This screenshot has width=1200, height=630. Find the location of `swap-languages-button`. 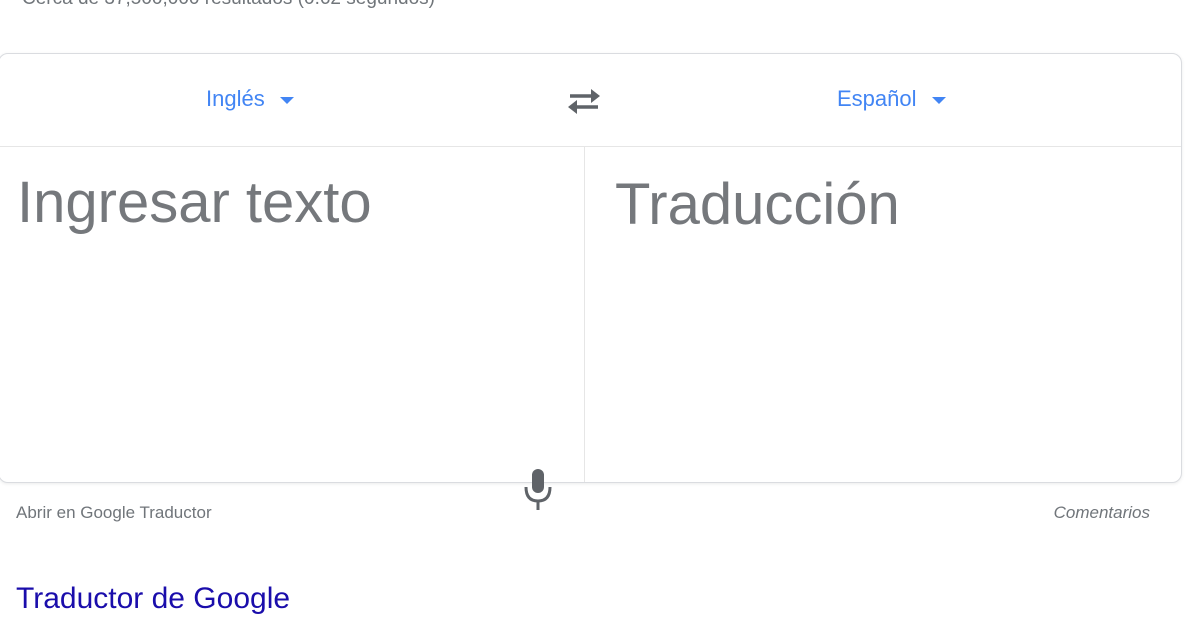

swap-languages-button is located at coordinates (584, 101).